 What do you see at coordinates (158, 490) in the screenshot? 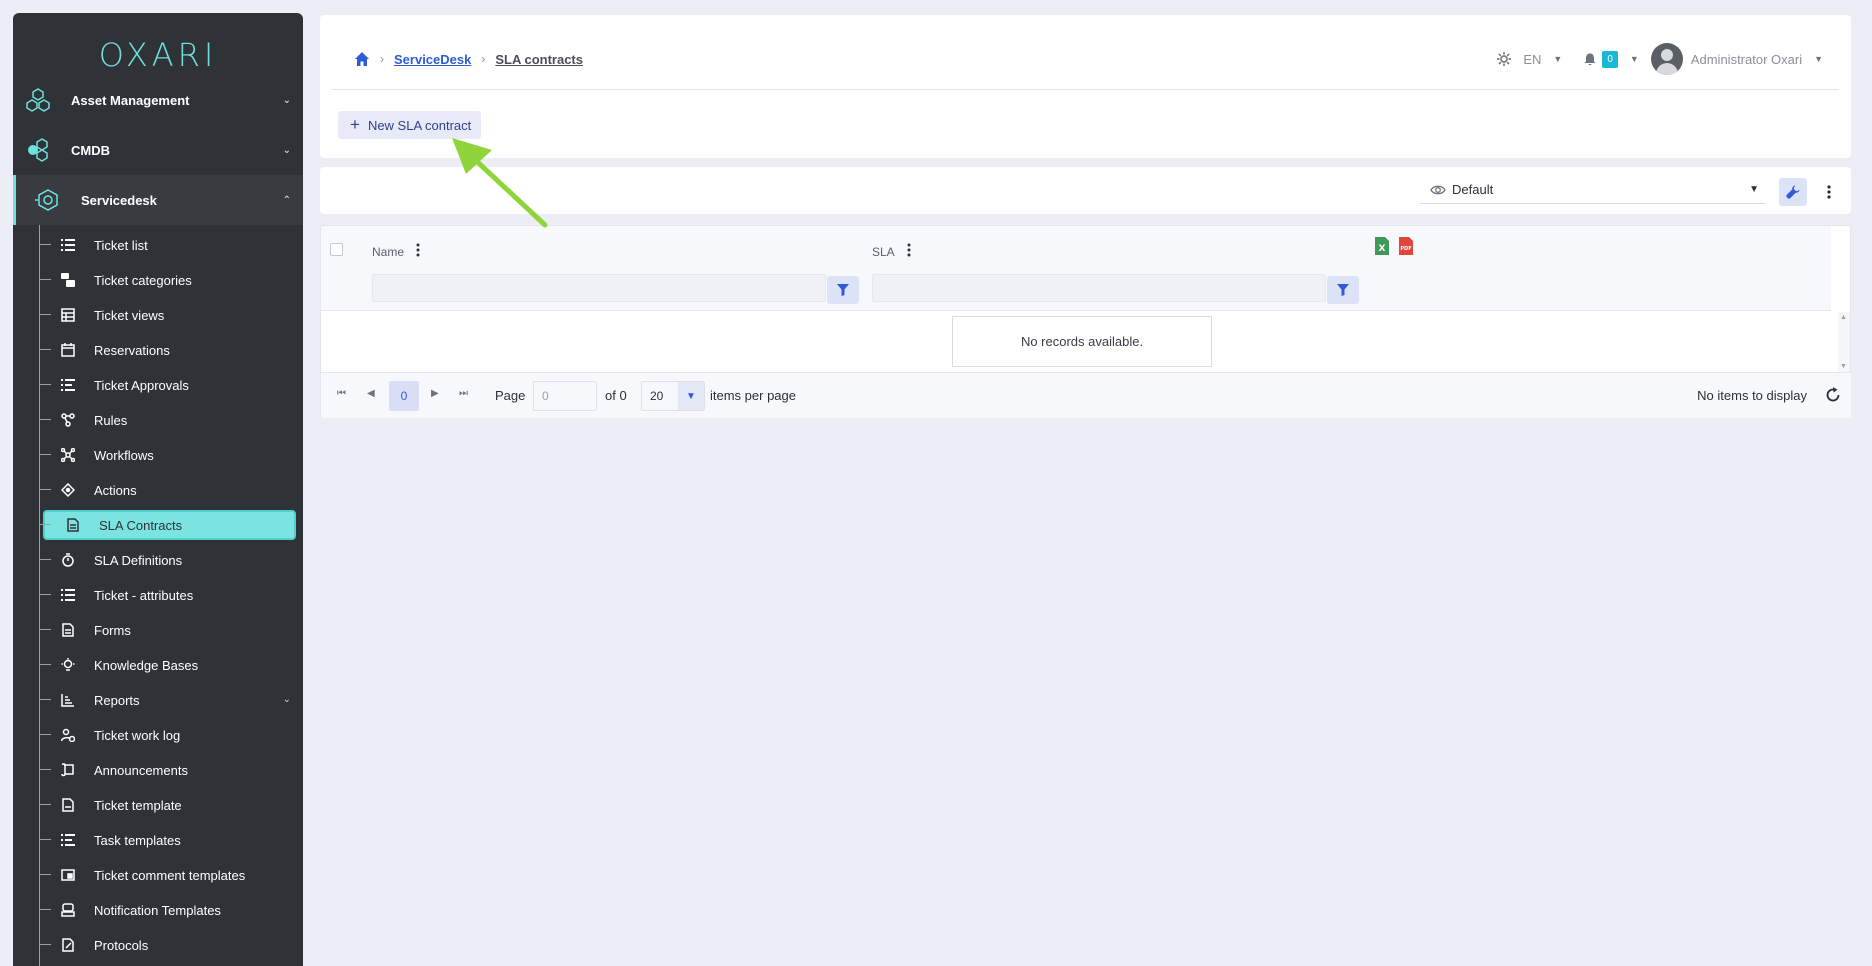
I see `sidebar-item-actions: Actions` at bounding box center [158, 490].